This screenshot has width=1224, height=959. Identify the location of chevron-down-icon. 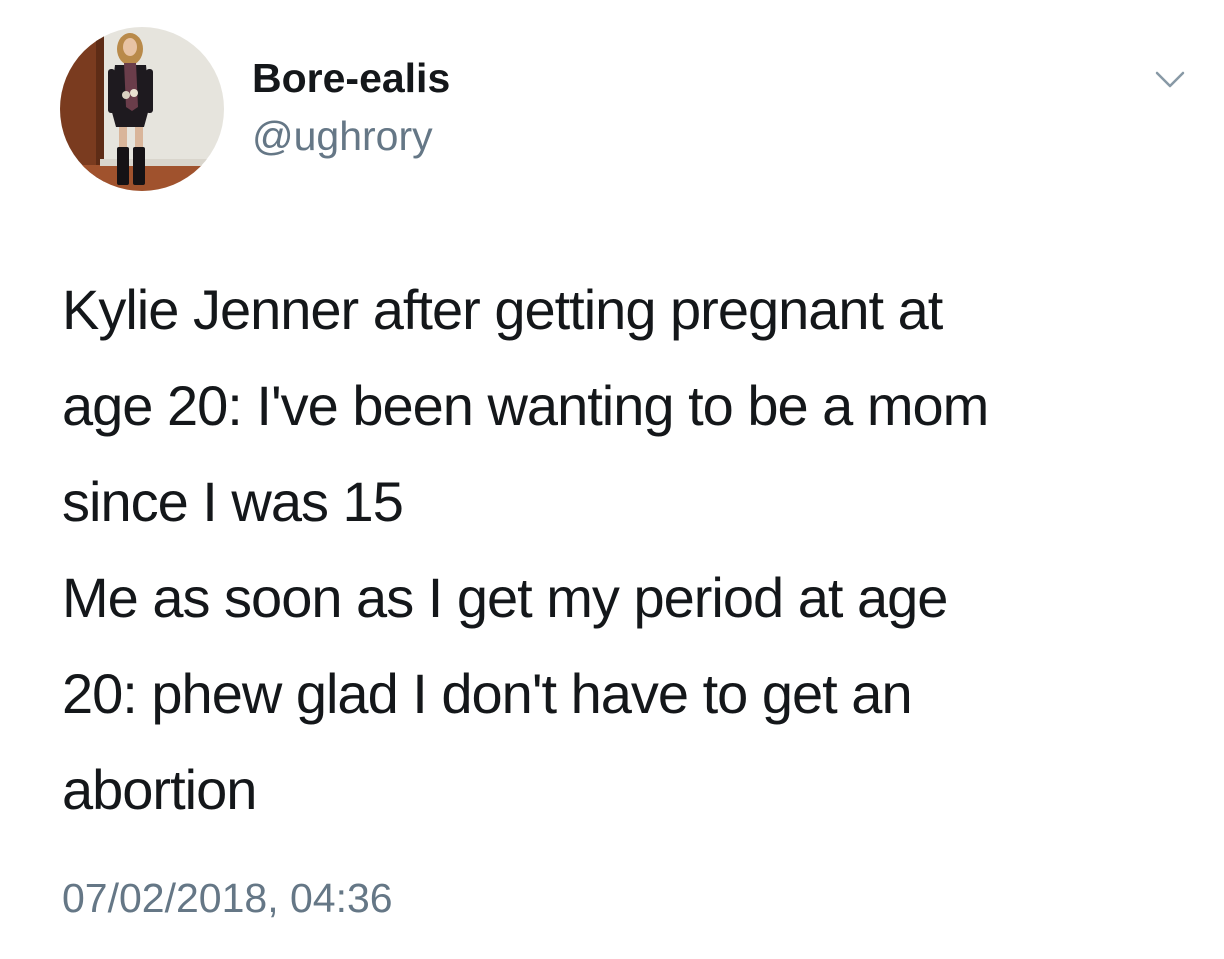
(1170, 79).